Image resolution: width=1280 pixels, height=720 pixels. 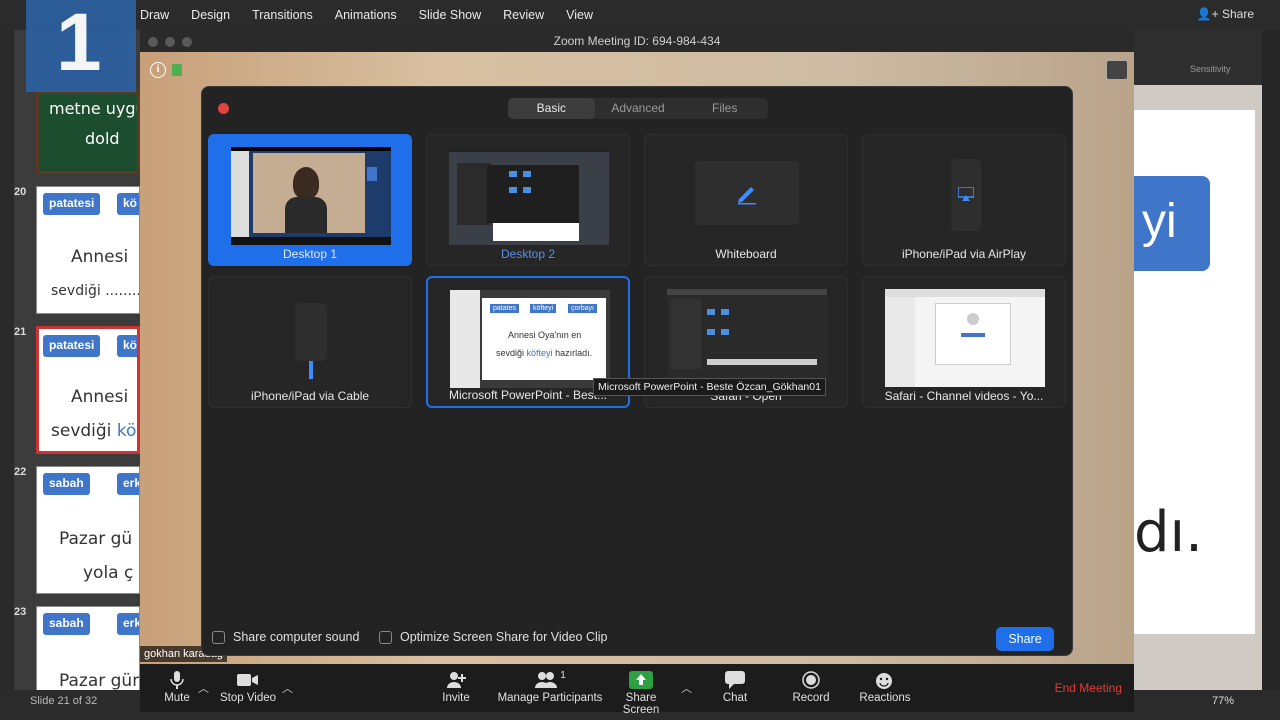 What do you see at coordinates (158, 70) in the screenshot?
I see `info-icon: i` at bounding box center [158, 70].